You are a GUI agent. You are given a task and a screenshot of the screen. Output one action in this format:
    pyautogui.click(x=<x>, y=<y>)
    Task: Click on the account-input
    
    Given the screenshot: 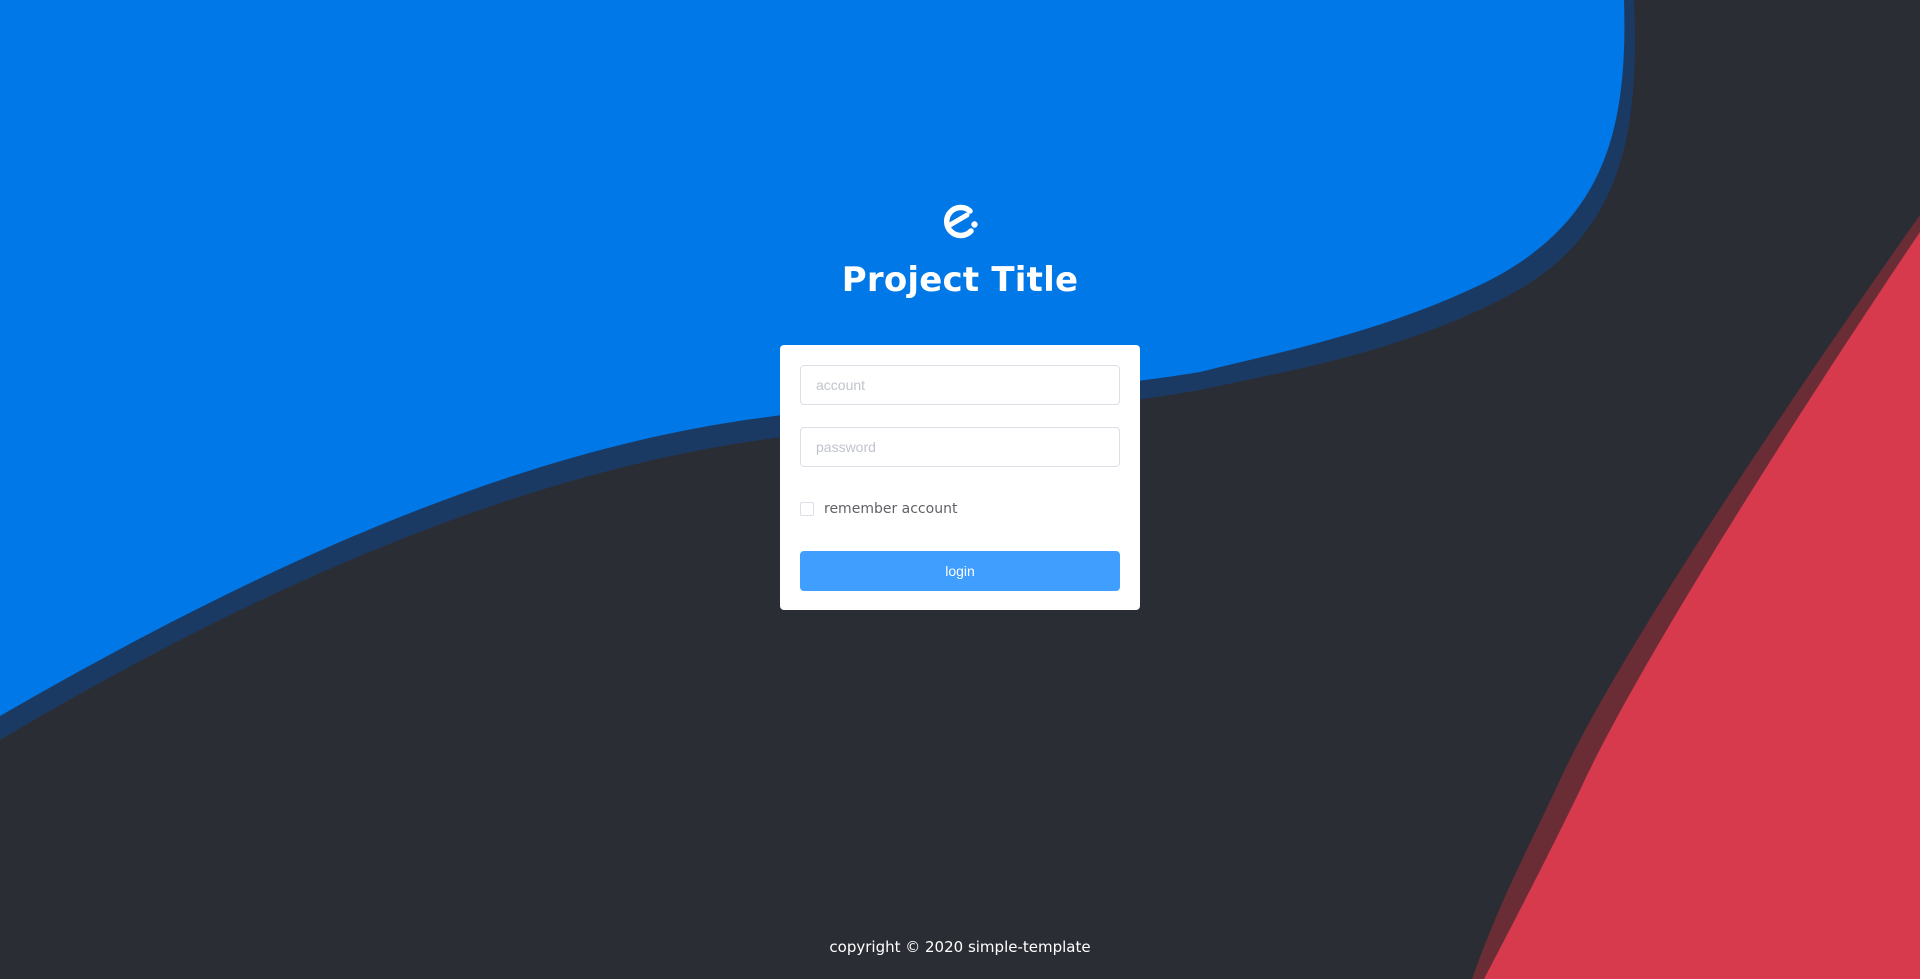 What is the action you would take?
    pyautogui.click(x=960, y=385)
    